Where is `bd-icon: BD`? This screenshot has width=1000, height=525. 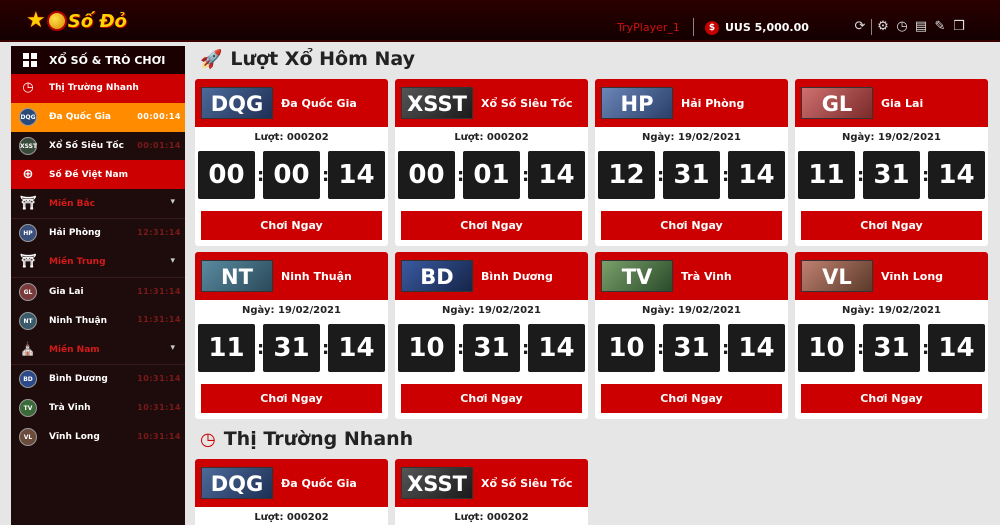 bd-icon: BD is located at coordinates (28, 379).